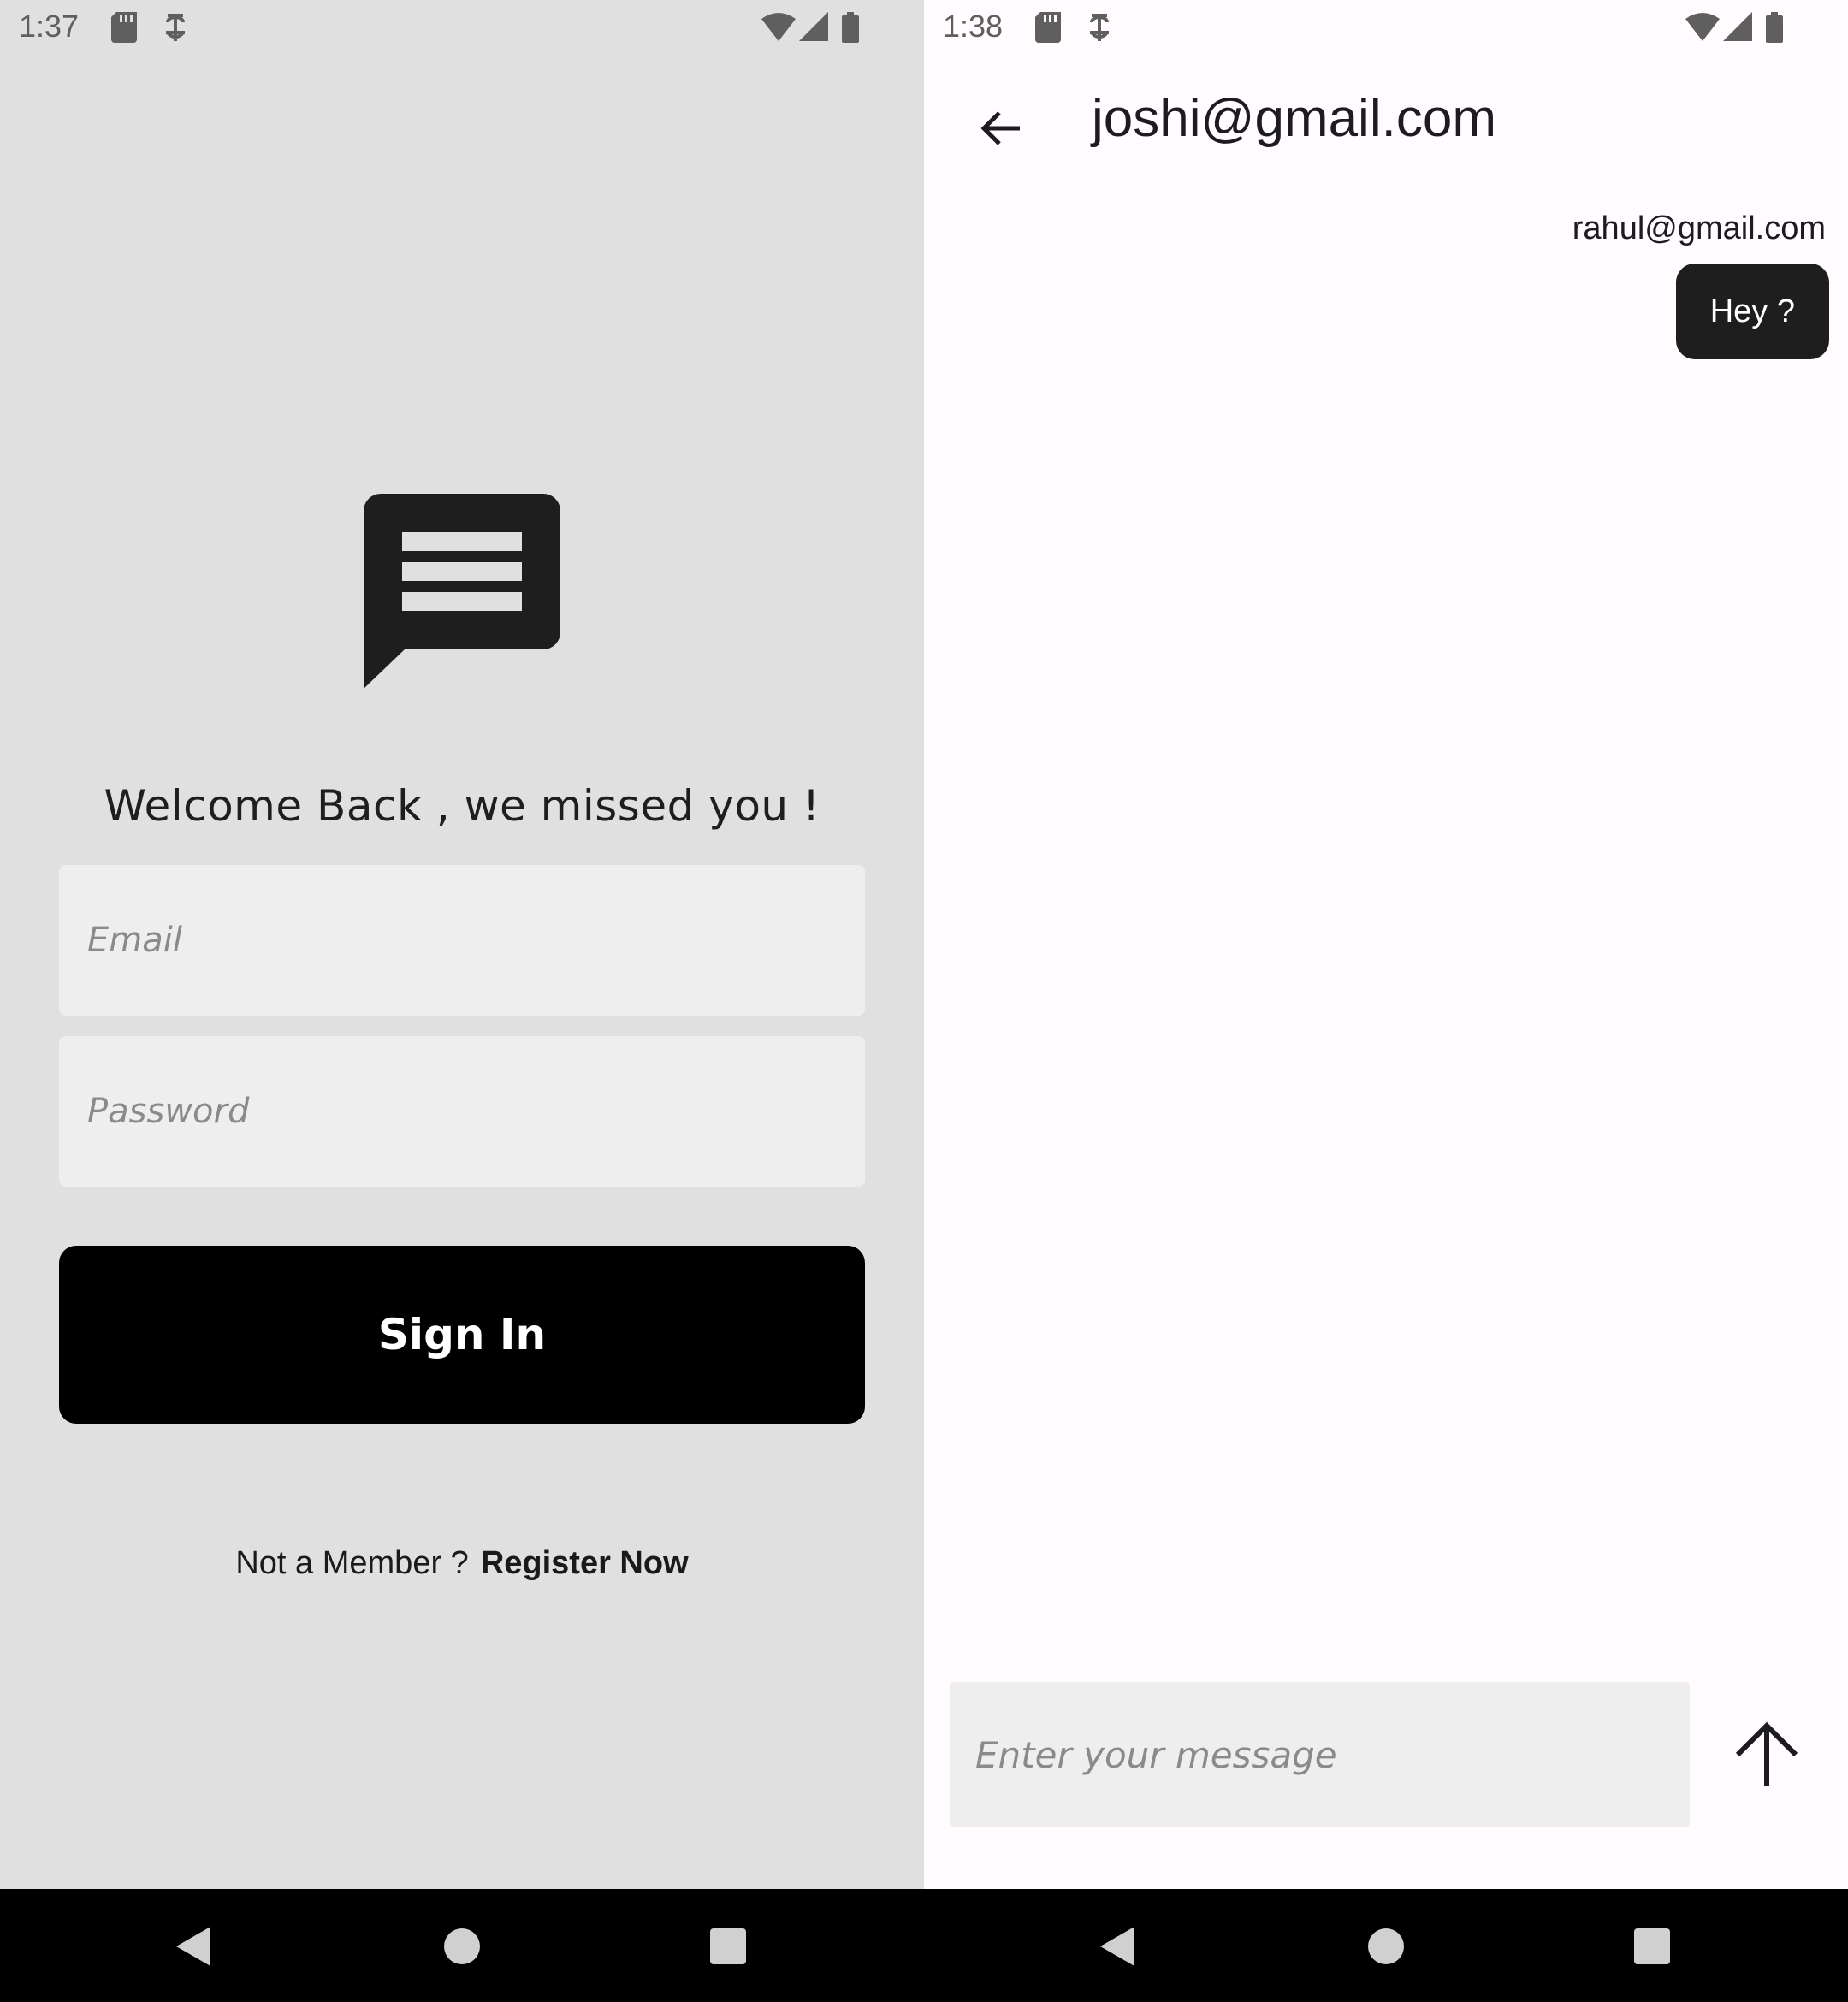 This screenshot has height=2002, width=1848. I want to click on status-bar: 1:38, so click(1386, 28).